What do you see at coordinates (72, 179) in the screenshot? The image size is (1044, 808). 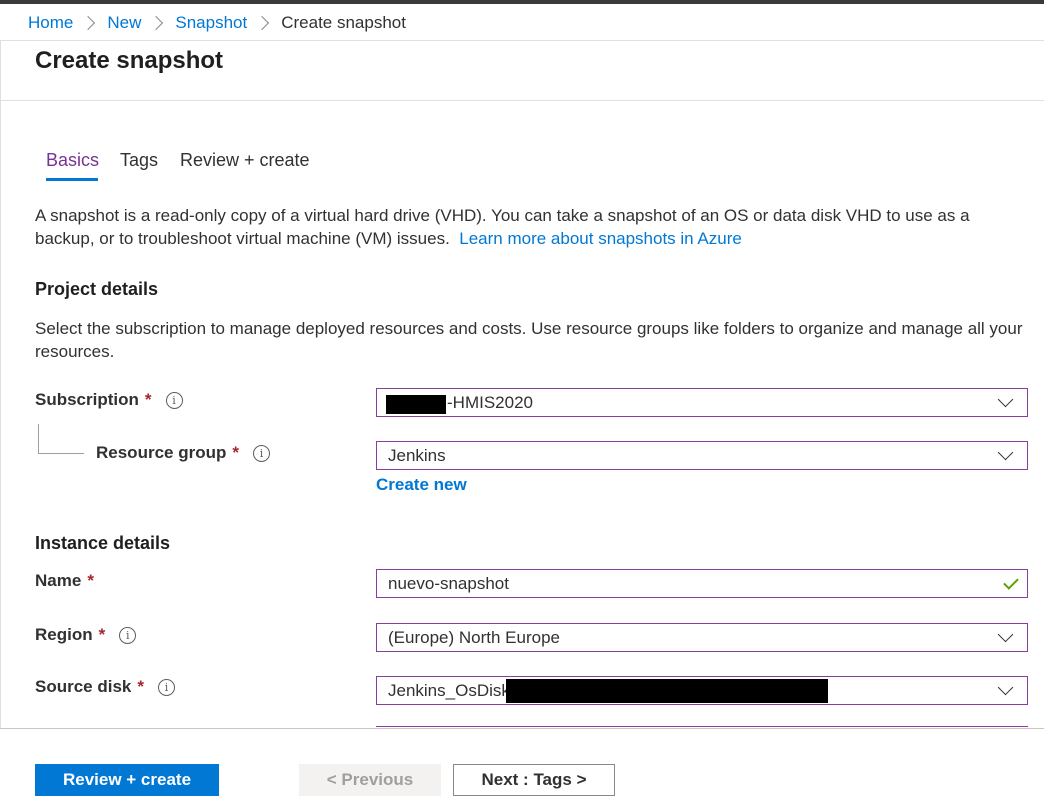 I see `active-tab-indicator` at bounding box center [72, 179].